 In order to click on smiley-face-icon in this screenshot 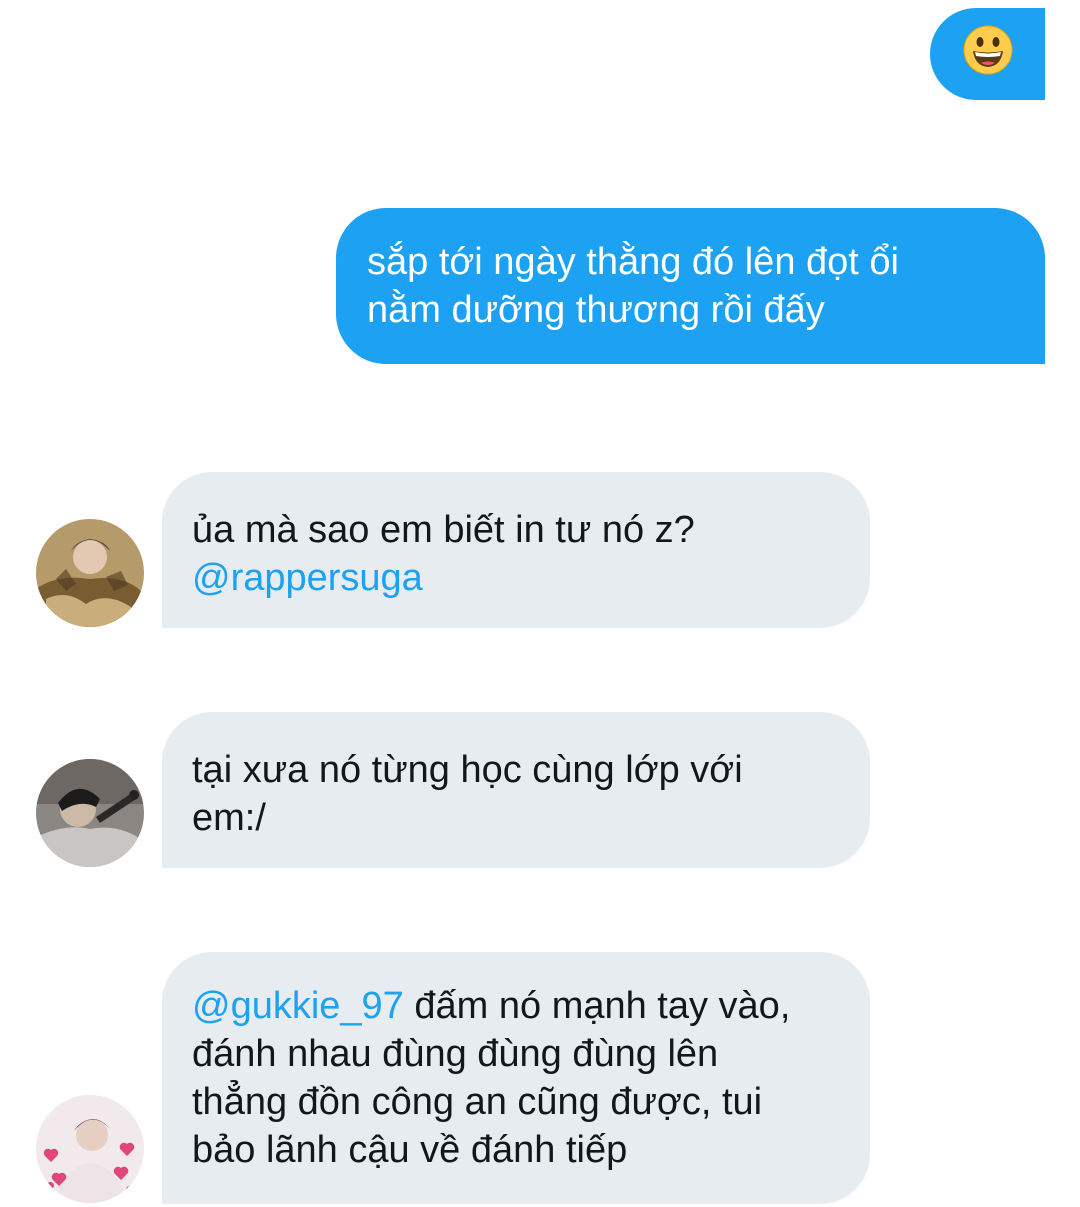, I will do `click(988, 50)`.